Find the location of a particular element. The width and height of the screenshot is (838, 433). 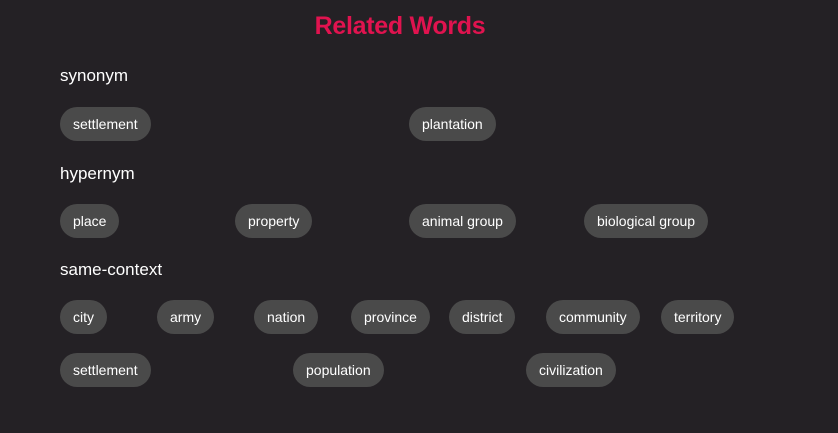

word-chip-community: community is located at coordinates (593, 317).